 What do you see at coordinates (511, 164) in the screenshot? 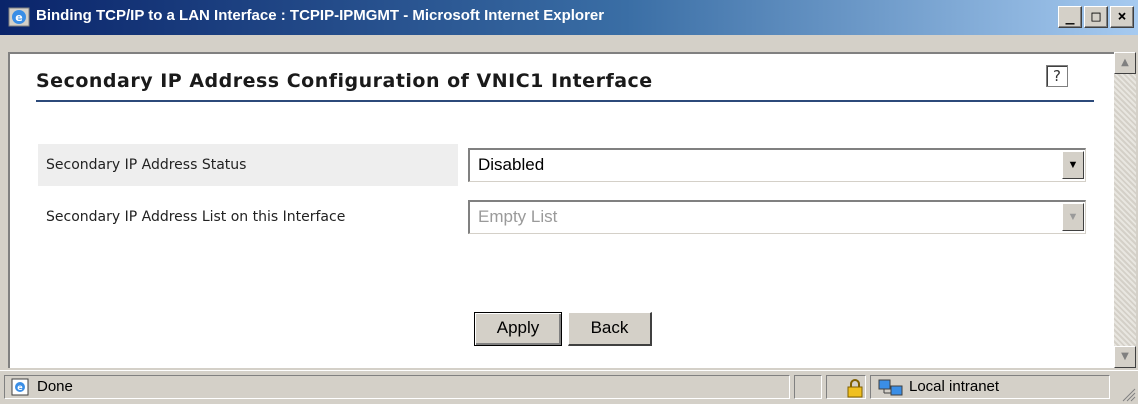
I see `status-select-value: Disabled` at bounding box center [511, 164].